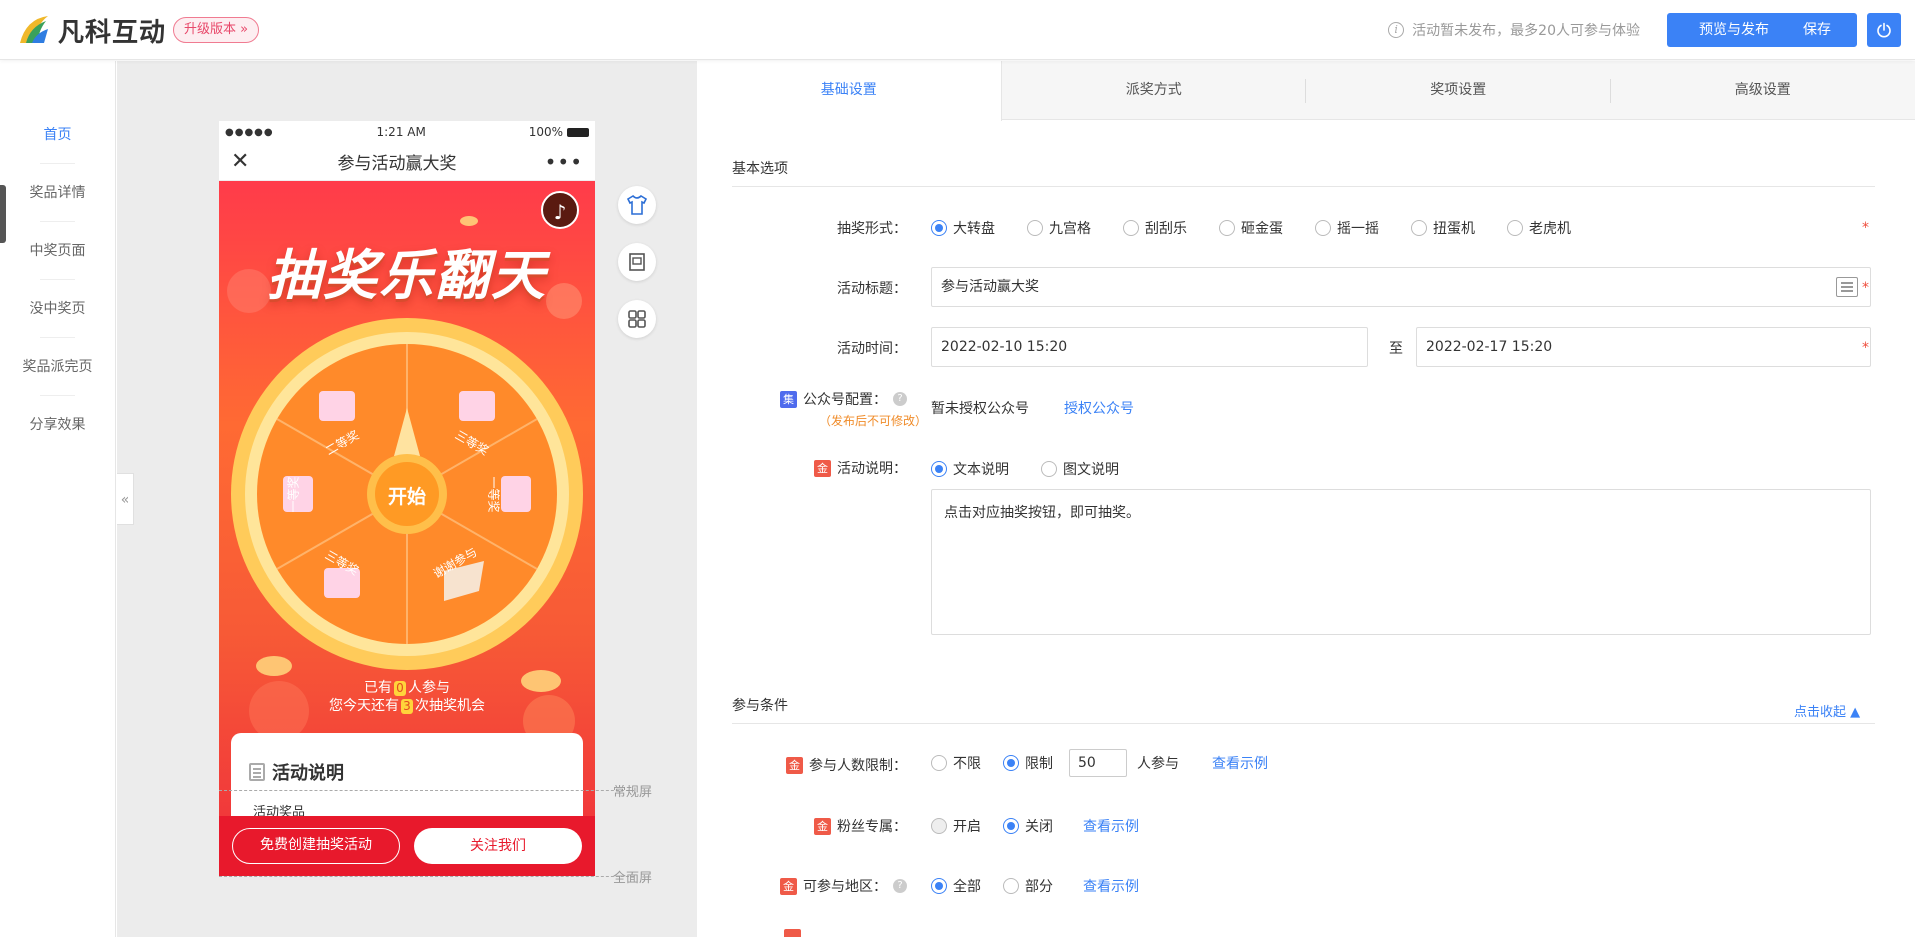 This screenshot has height=937, width=1915. What do you see at coordinates (407, 275) in the screenshot?
I see `activity-headline: 抽奖乐翻天` at bounding box center [407, 275].